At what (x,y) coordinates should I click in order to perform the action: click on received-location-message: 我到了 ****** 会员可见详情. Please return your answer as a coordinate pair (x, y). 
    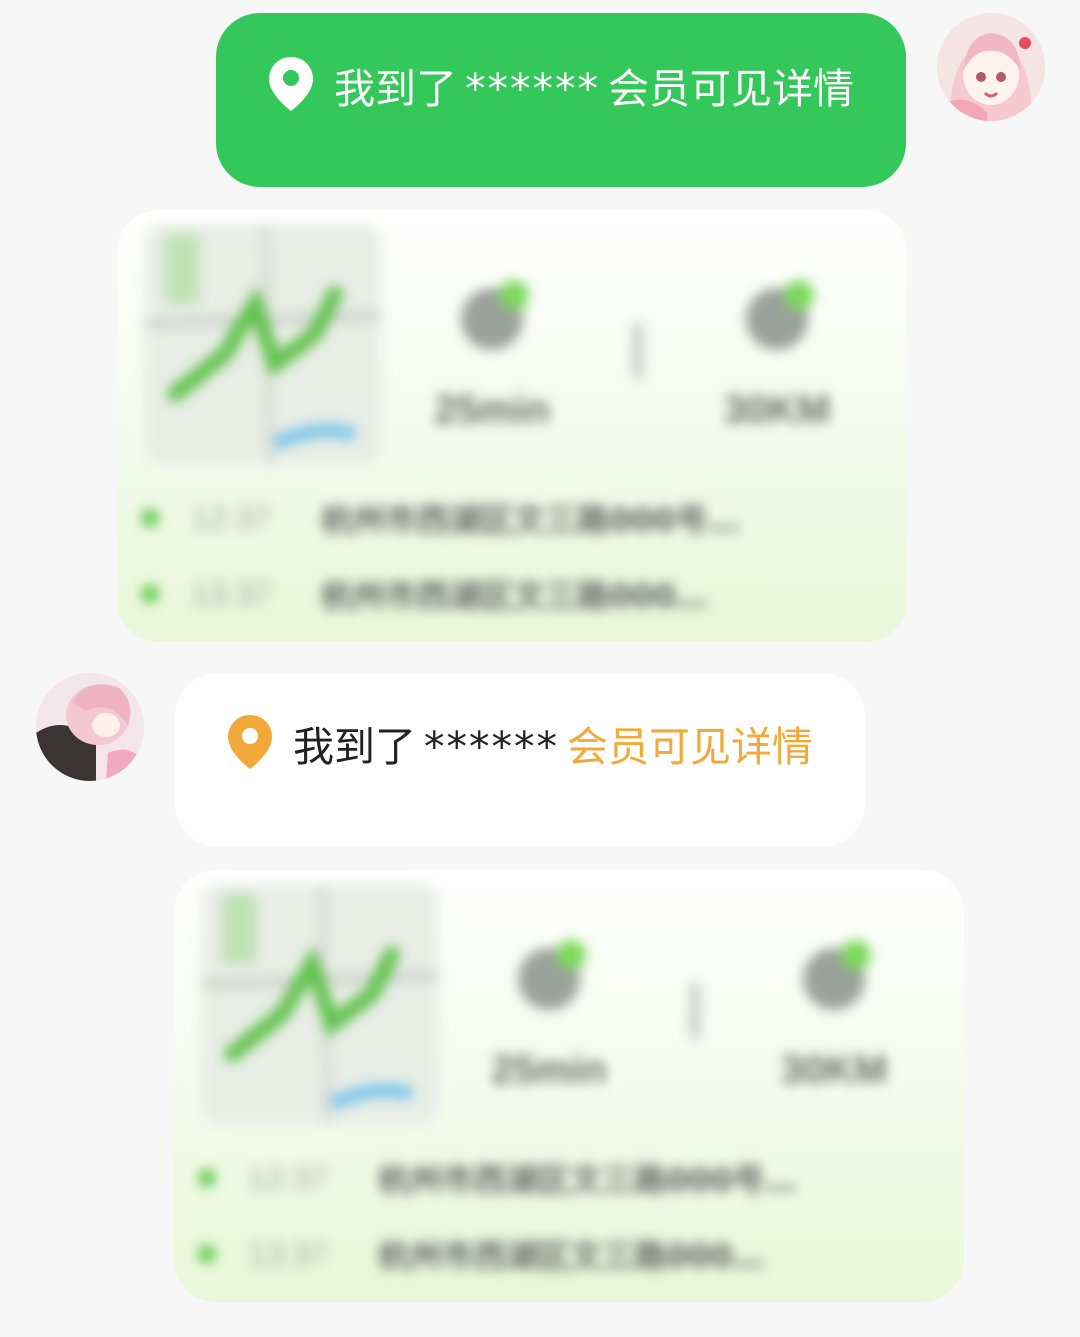
    Looking at the image, I should click on (520, 760).